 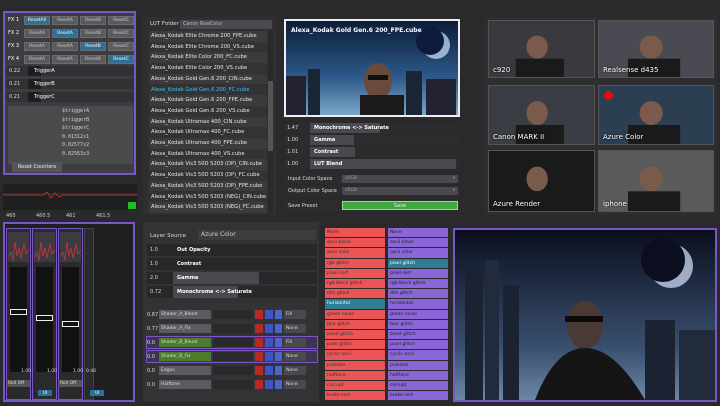 I want to click on shader-item-purple: corrupt, so click(x=418, y=386).